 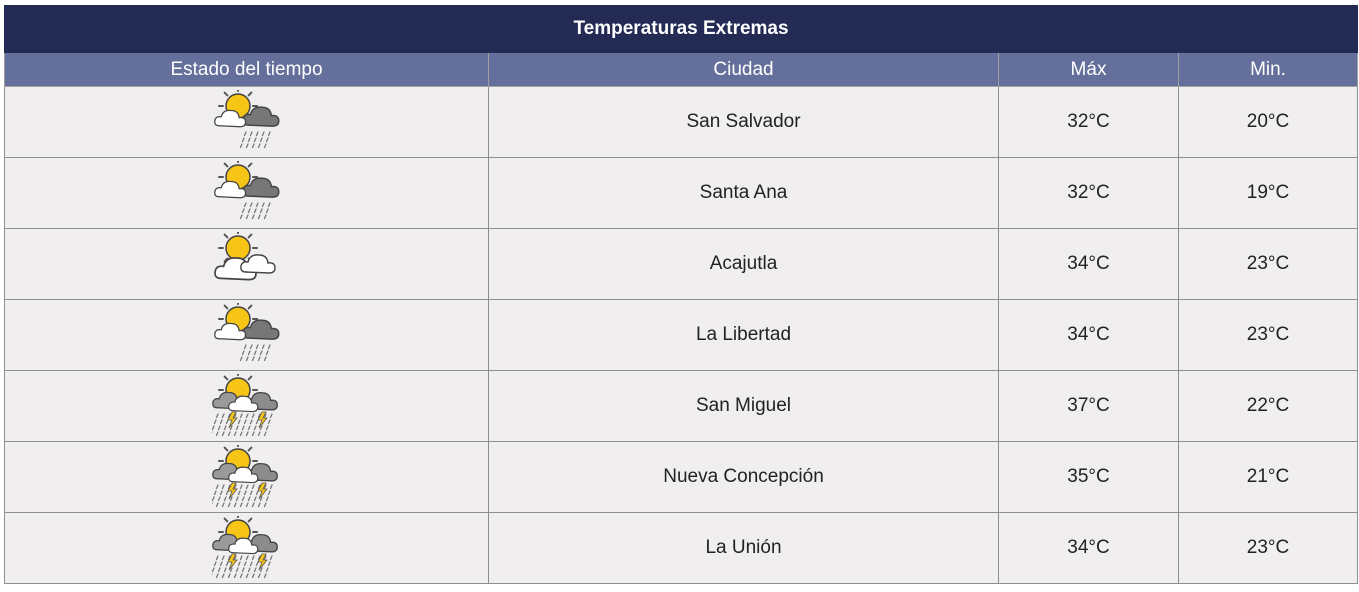 I want to click on table-row: La Unión 34°C 23°C, so click(x=681, y=548).